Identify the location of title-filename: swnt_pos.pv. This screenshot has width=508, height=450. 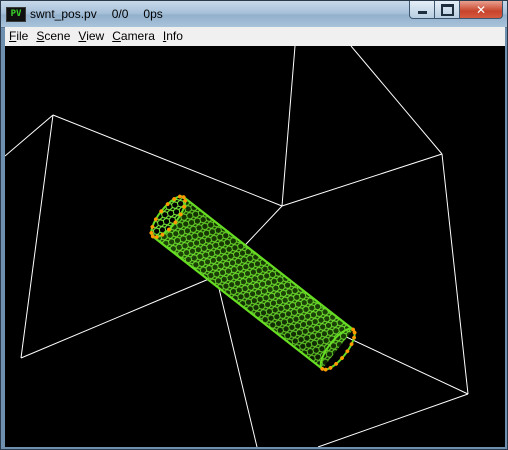
(63, 14).